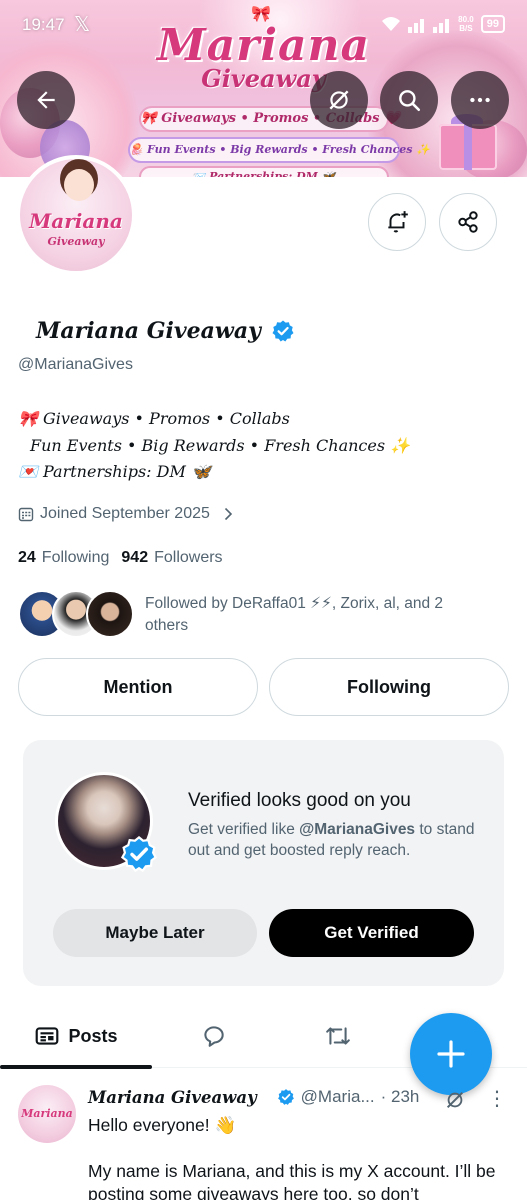 Image resolution: width=527 pixels, height=1200 pixels. I want to click on avatar-title: Mariana, so click(76, 221).